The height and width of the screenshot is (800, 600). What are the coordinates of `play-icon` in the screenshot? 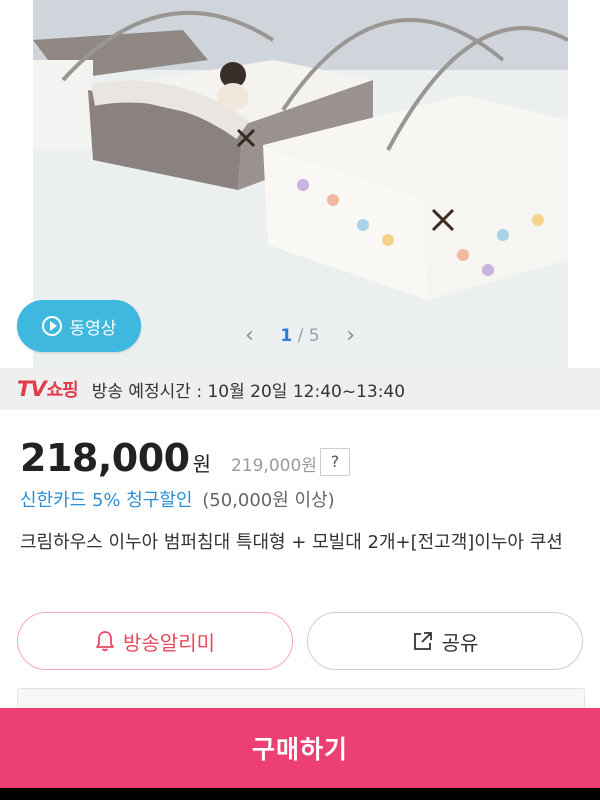 It's located at (51, 326).